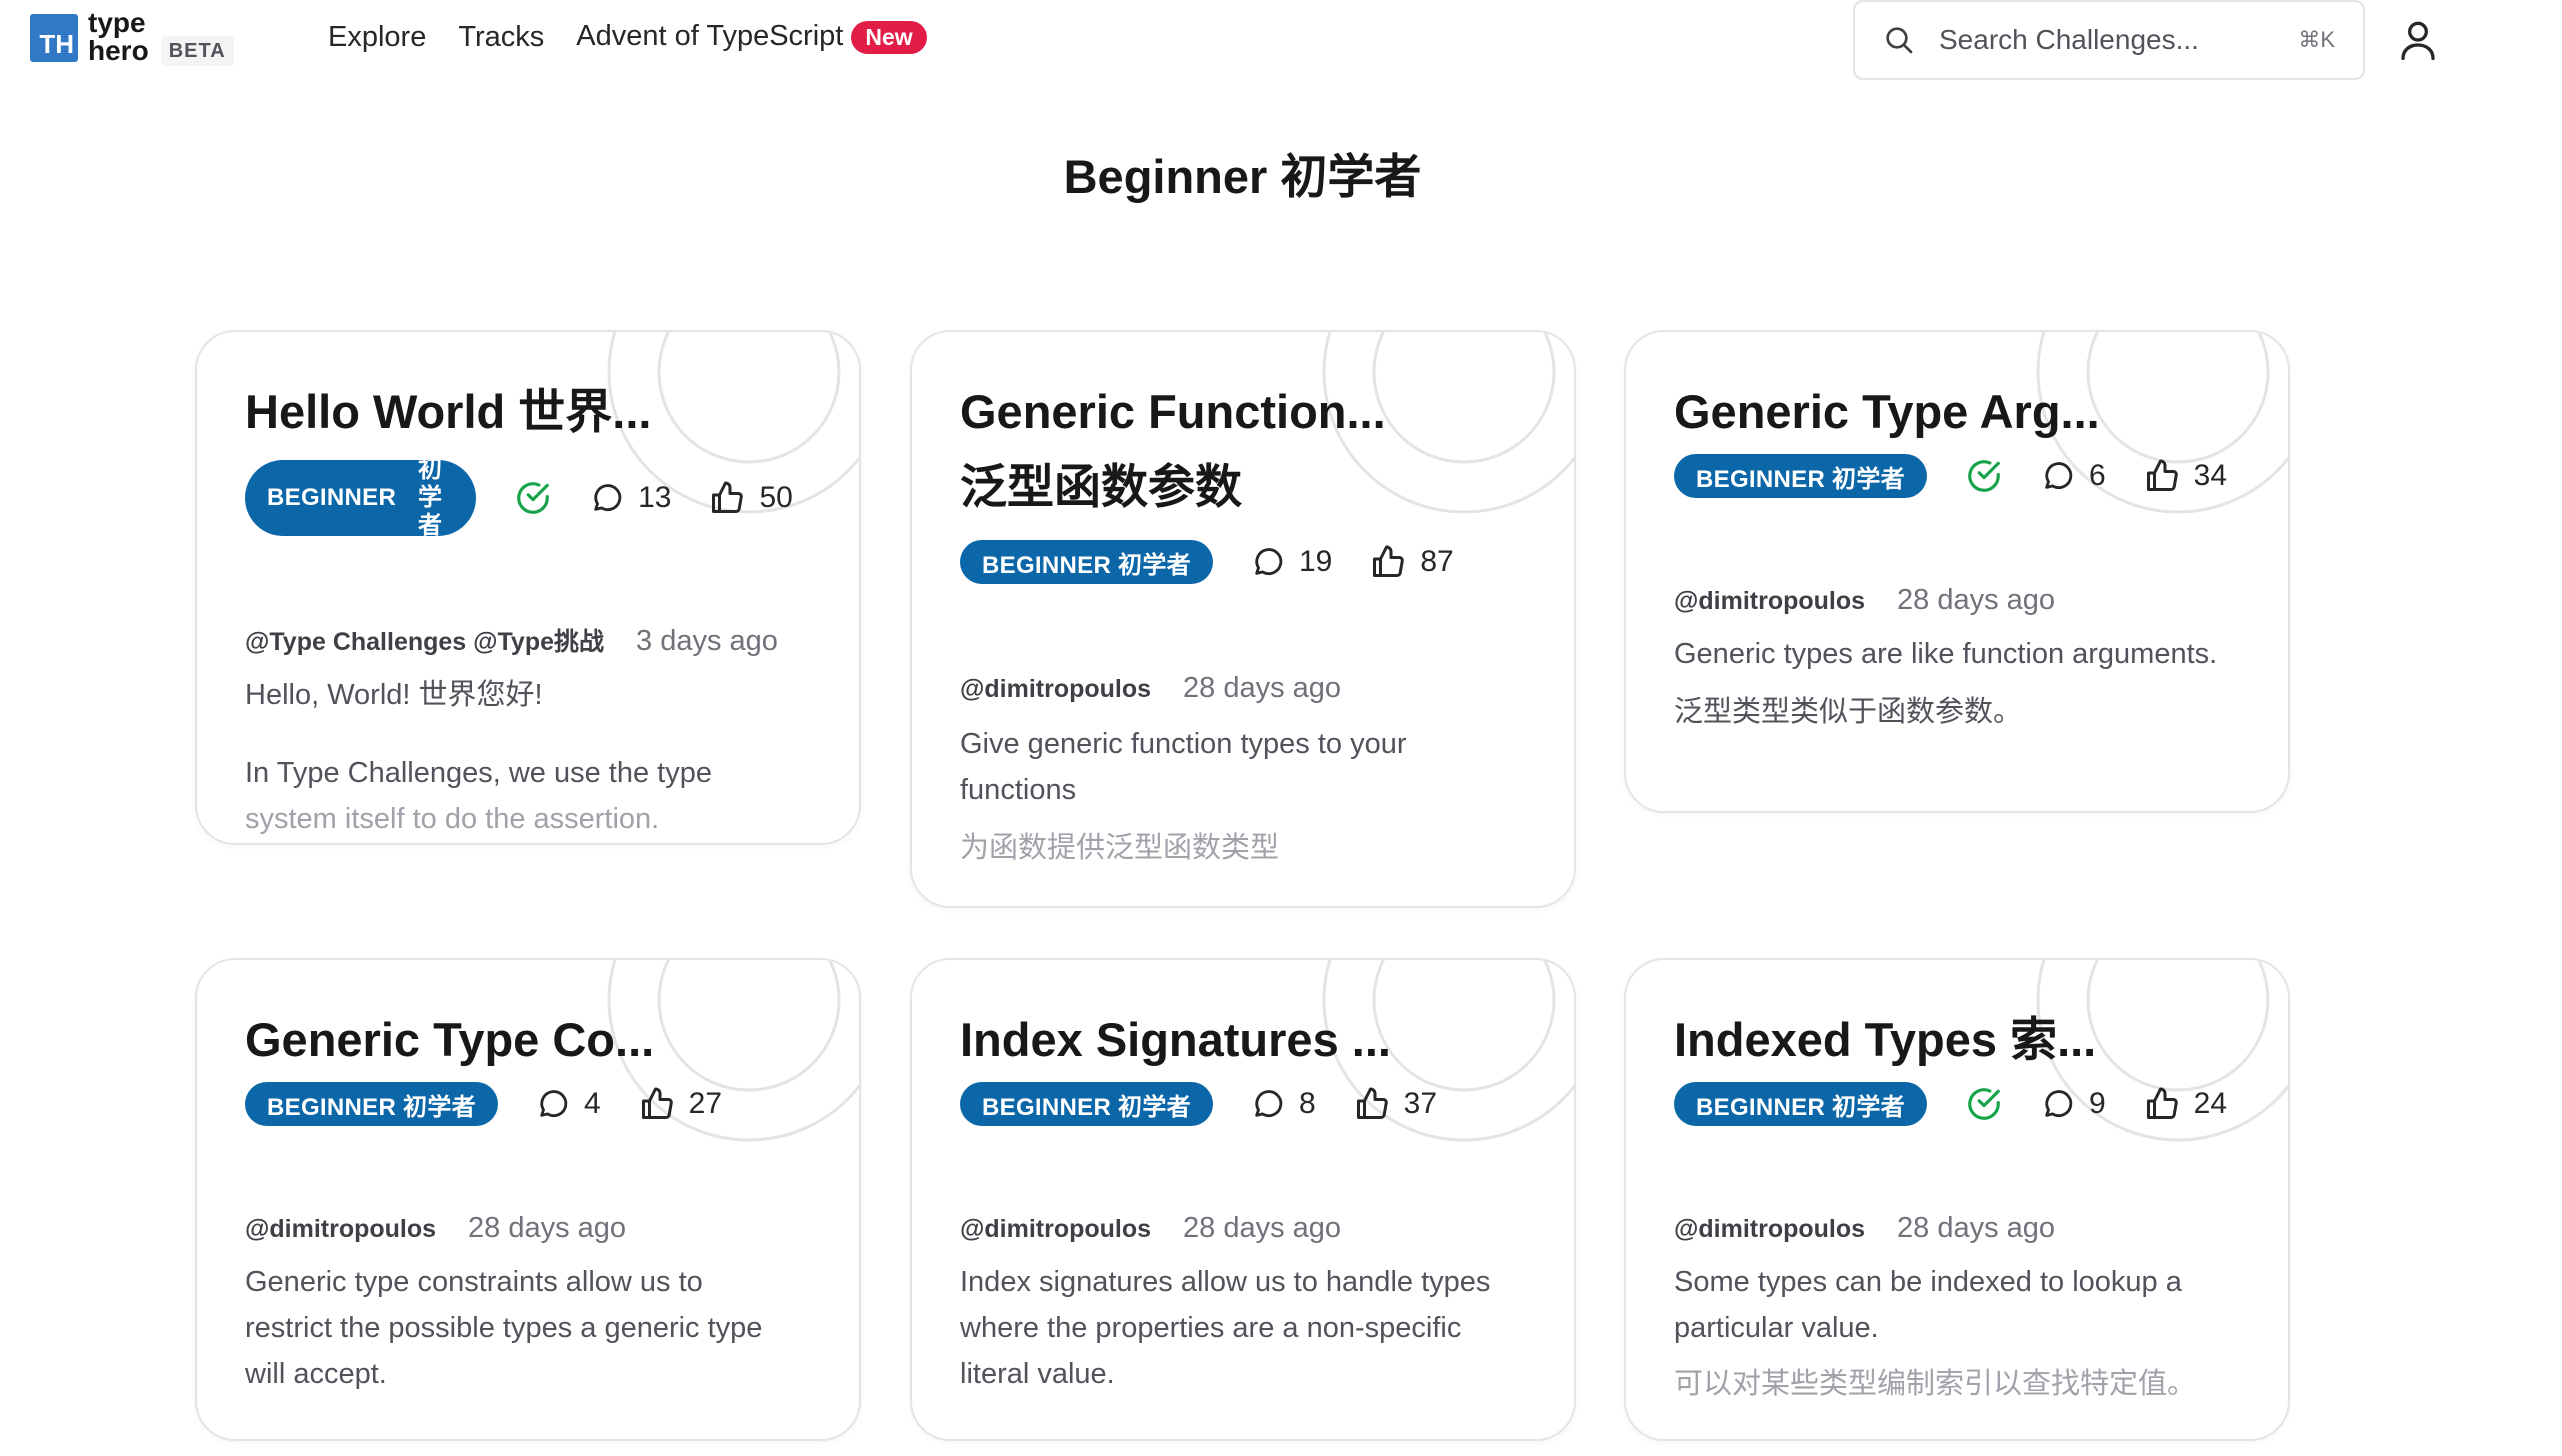 The height and width of the screenshot is (1456, 2562). I want to click on upvote-count-value: 87, so click(1437, 561).